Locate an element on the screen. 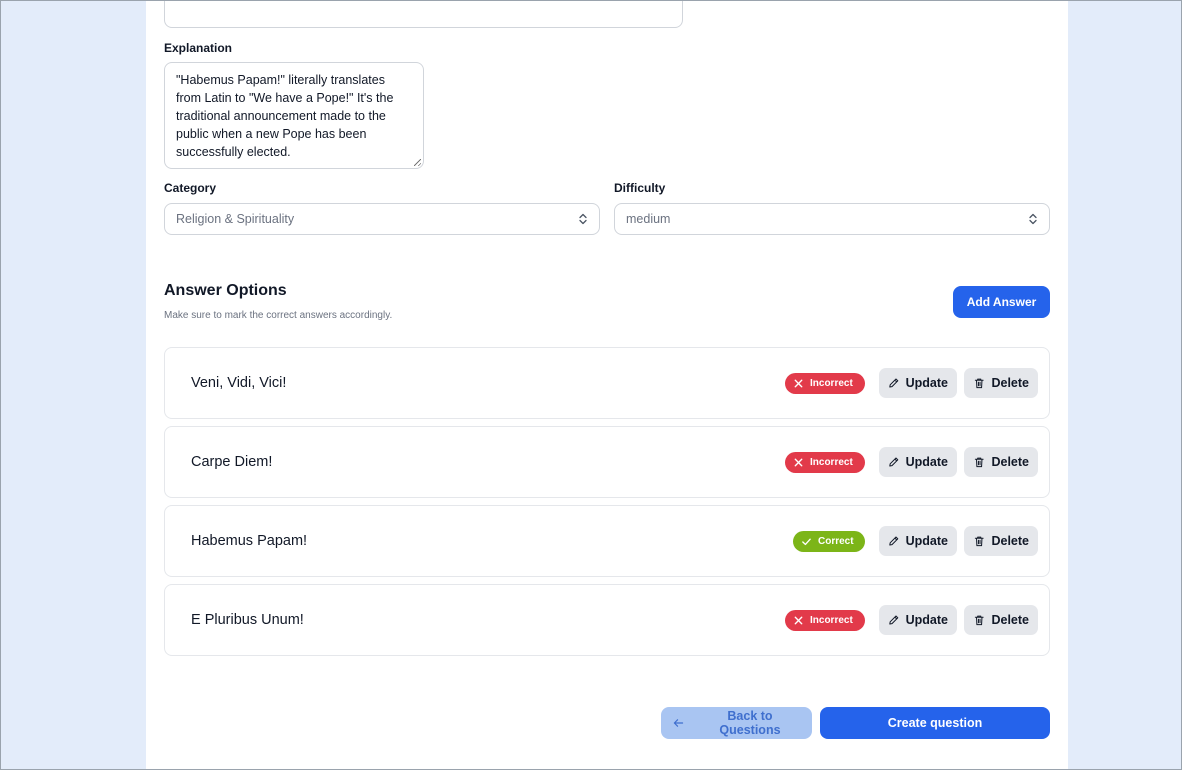 Image resolution: width=1182 pixels, height=770 pixels. answer-text: Veni, Vidi, Vici! is located at coordinates (239, 383).